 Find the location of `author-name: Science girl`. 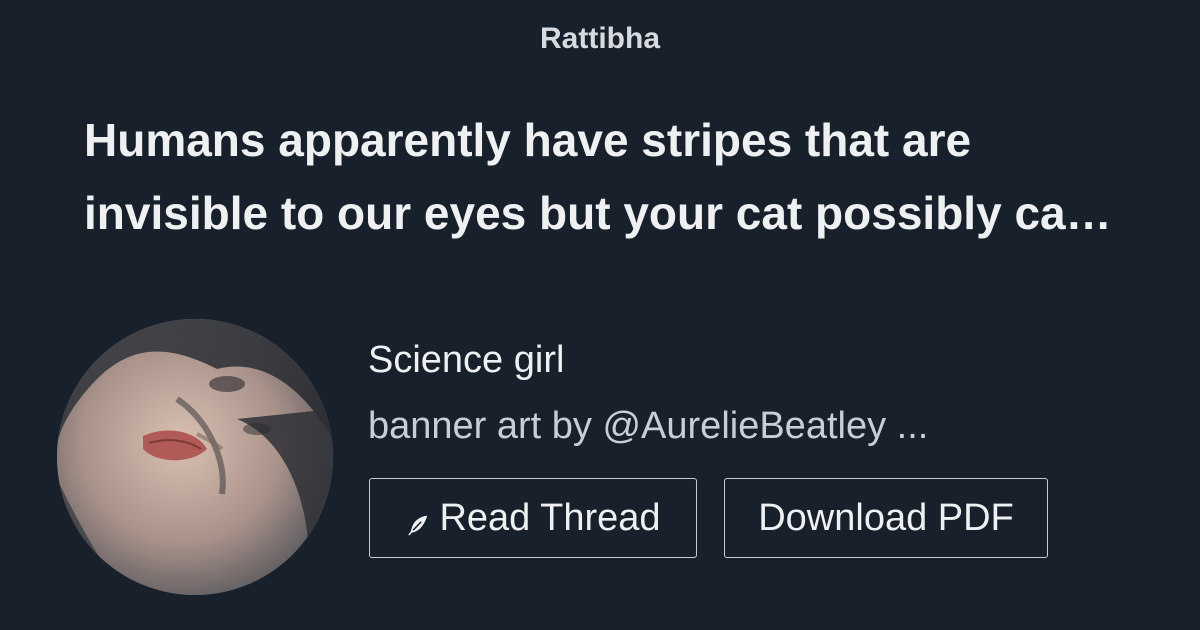

author-name: Science girl is located at coordinates (466, 360).